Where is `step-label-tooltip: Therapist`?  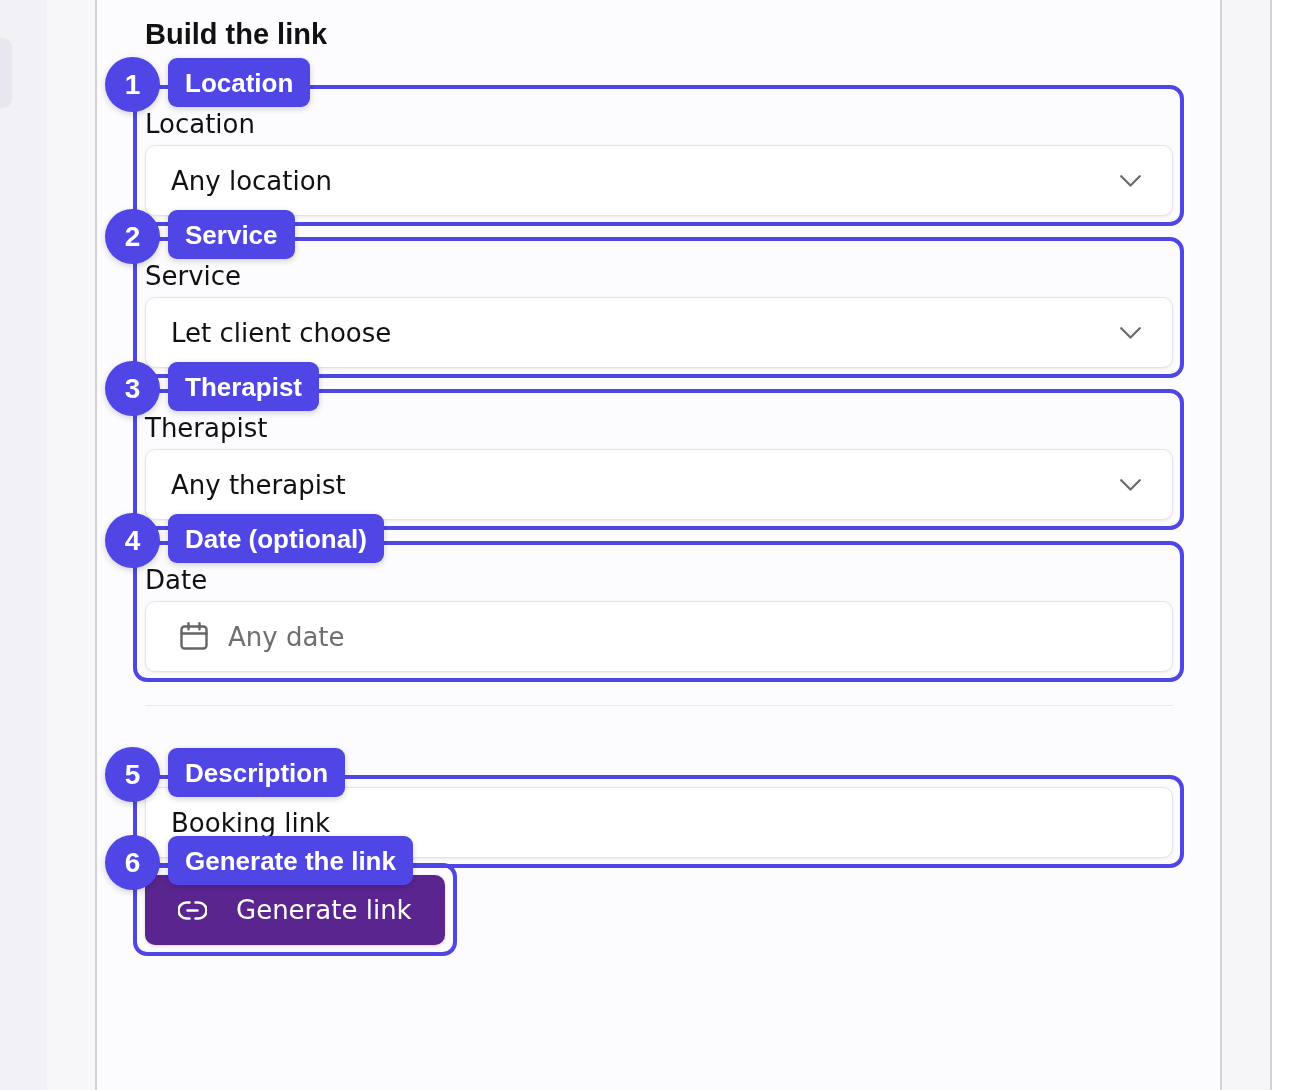
step-label-tooltip: Therapist is located at coordinates (244, 386).